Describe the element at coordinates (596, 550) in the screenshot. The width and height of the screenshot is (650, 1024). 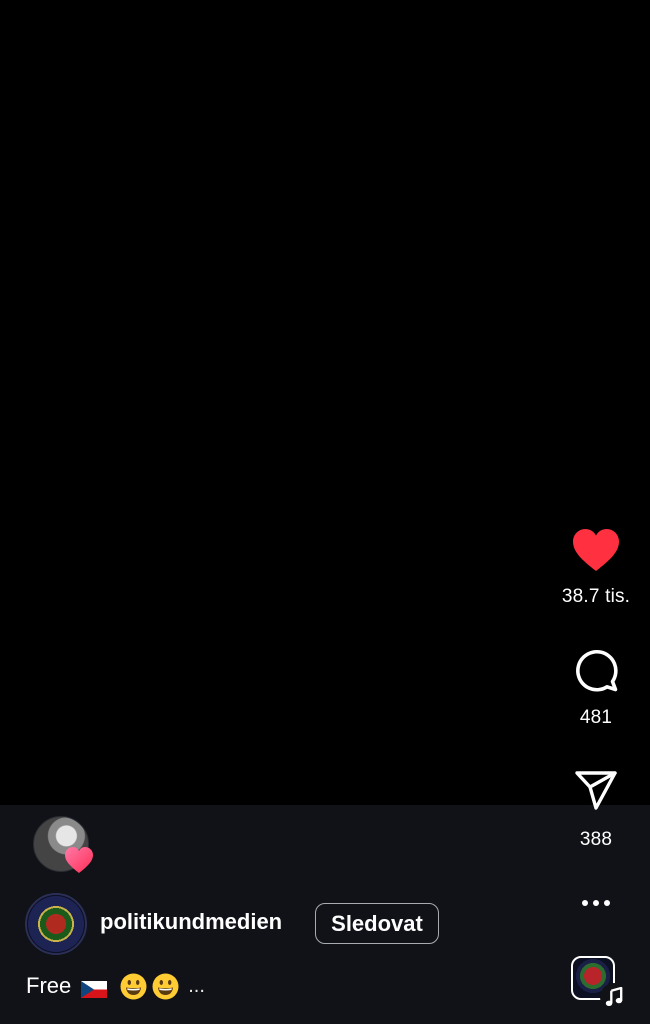
I see `heart-icon` at that location.